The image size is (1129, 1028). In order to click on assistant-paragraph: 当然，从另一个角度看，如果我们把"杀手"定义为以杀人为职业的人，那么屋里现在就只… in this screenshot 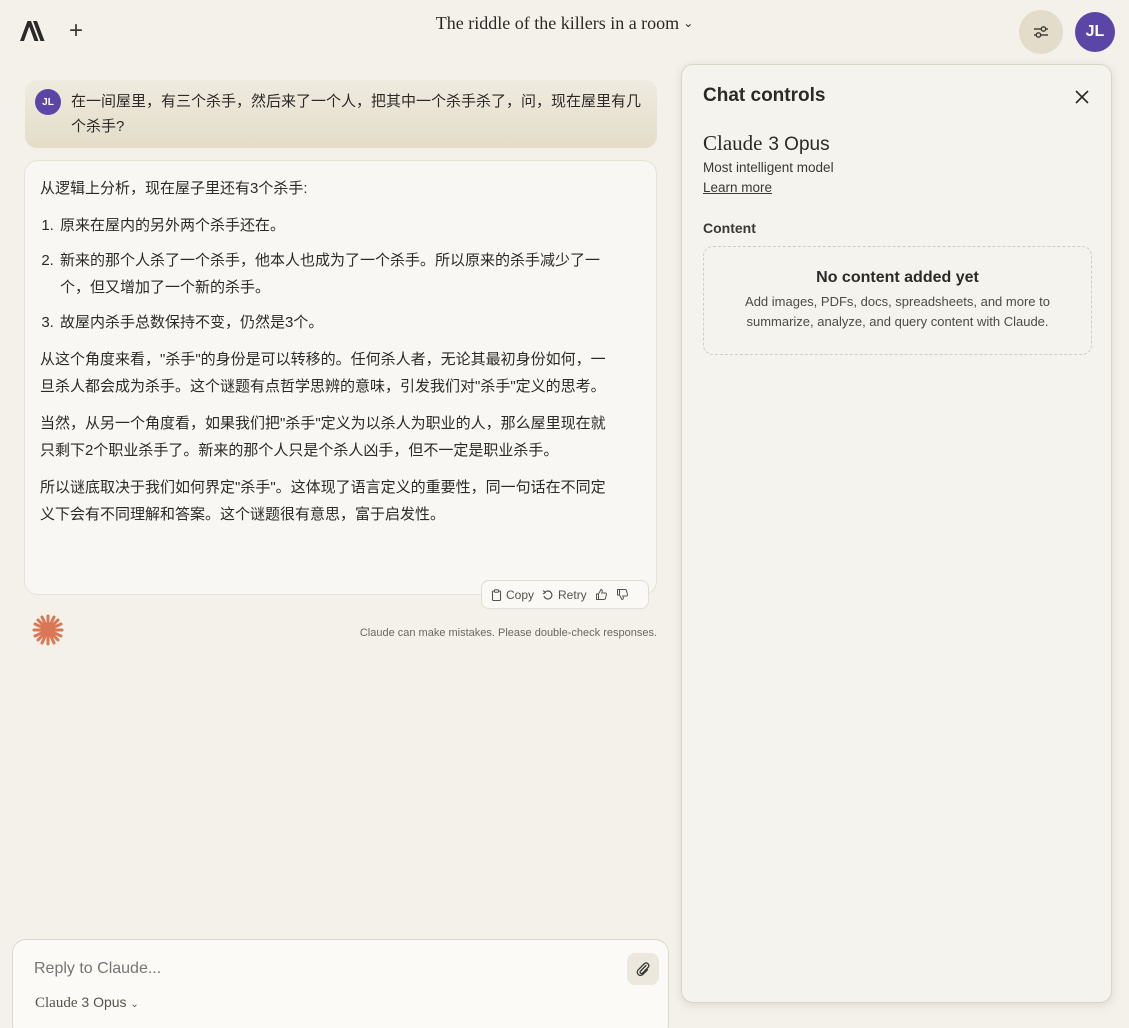, I will do `click(323, 437)`.